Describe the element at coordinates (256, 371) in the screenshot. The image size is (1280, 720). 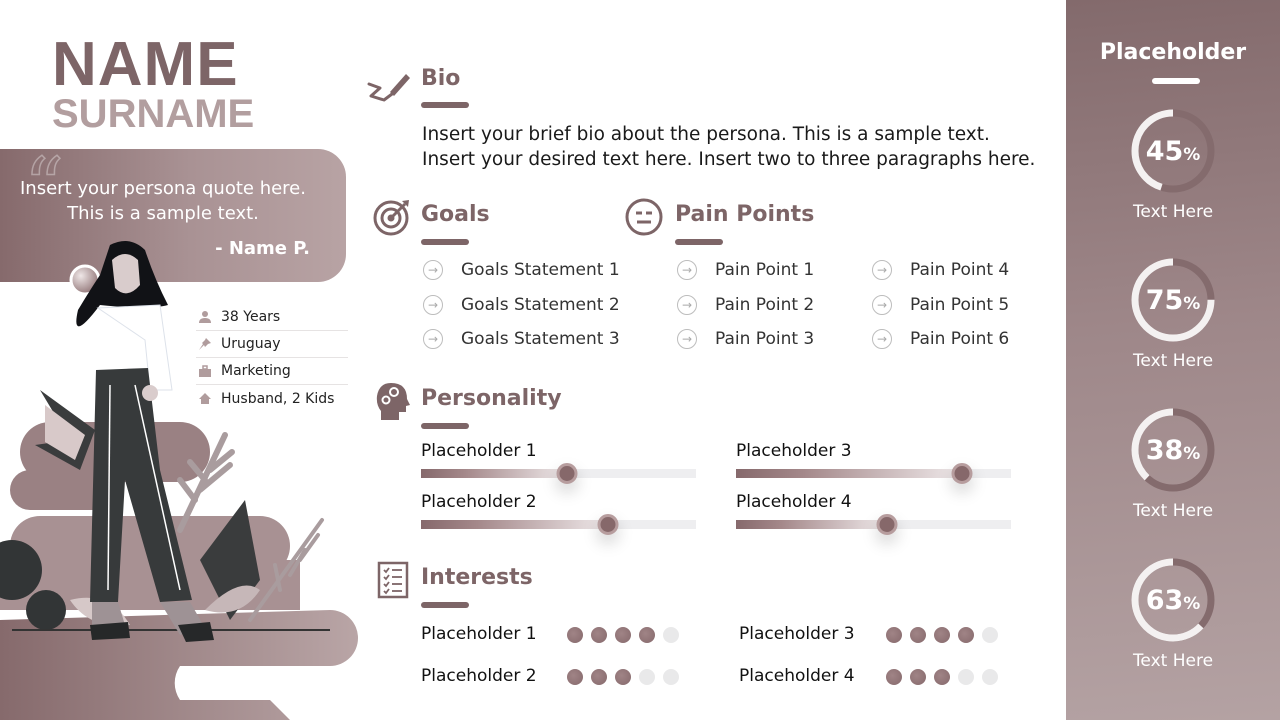
I see `fact-text: Marketing` at that location.